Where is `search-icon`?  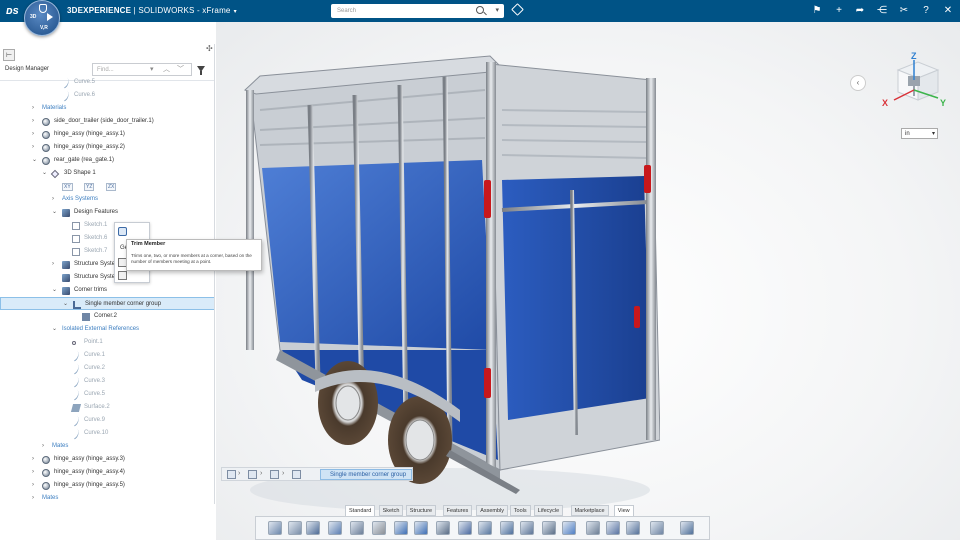 search-icon is located at coordinates (480, 10).